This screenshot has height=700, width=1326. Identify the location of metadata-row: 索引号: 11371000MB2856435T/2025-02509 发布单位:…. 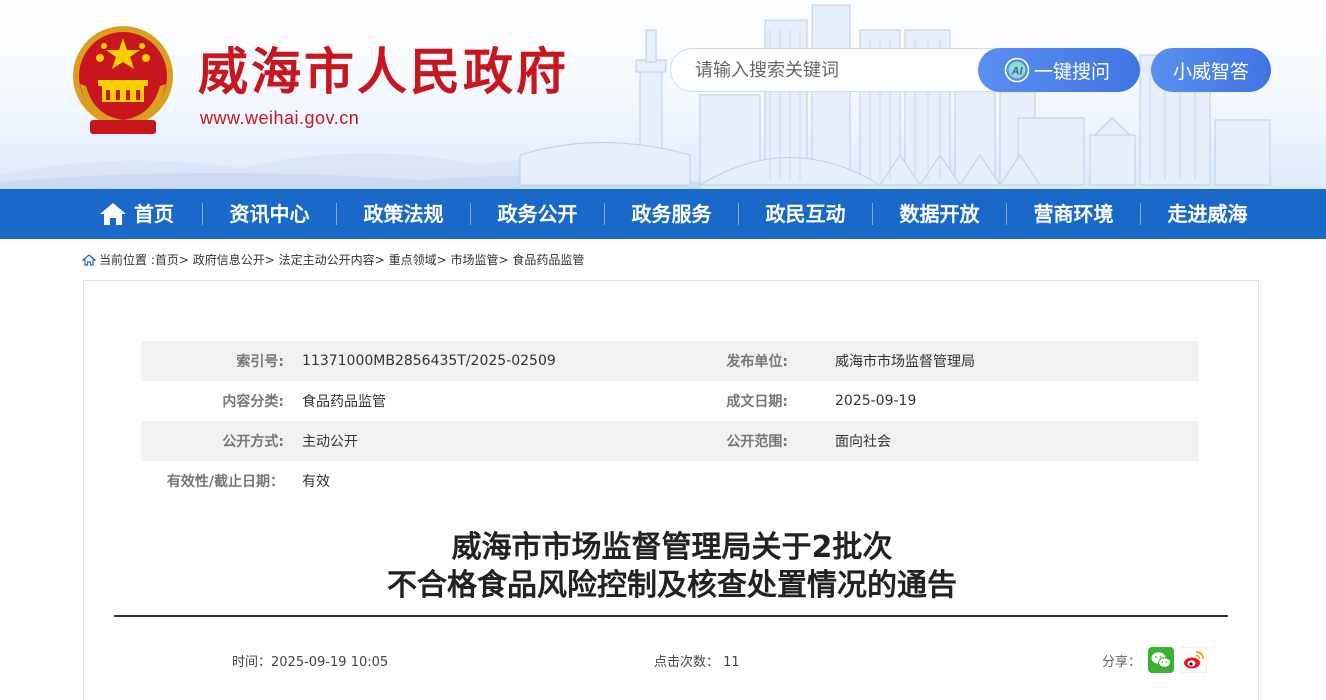
(670, 361).